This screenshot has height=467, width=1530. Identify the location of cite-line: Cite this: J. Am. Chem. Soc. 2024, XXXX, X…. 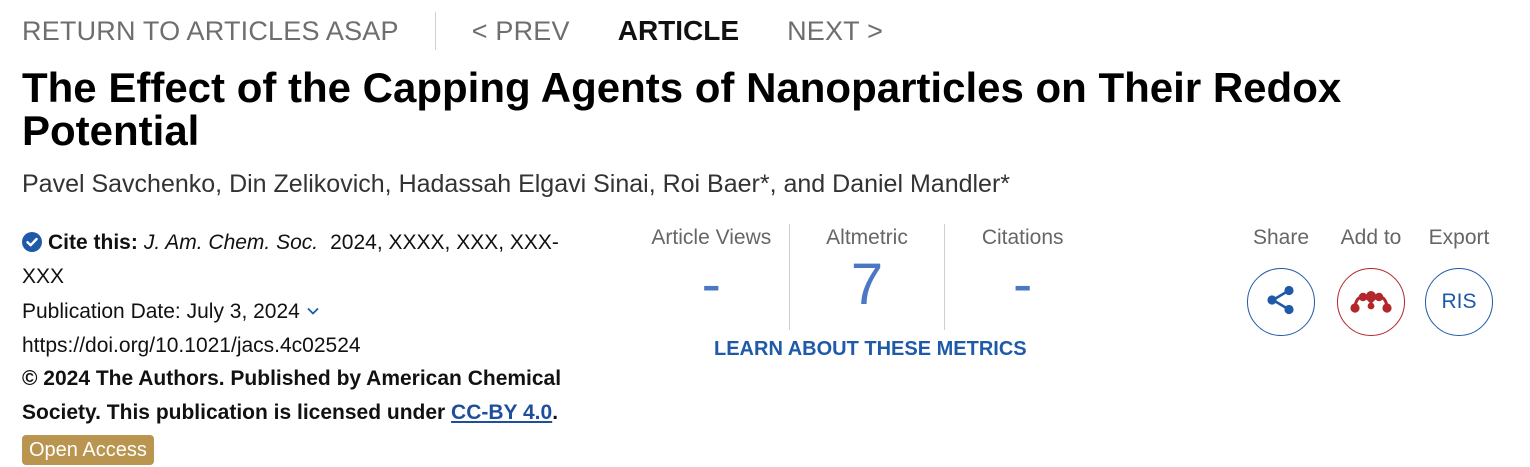
(312, 243).